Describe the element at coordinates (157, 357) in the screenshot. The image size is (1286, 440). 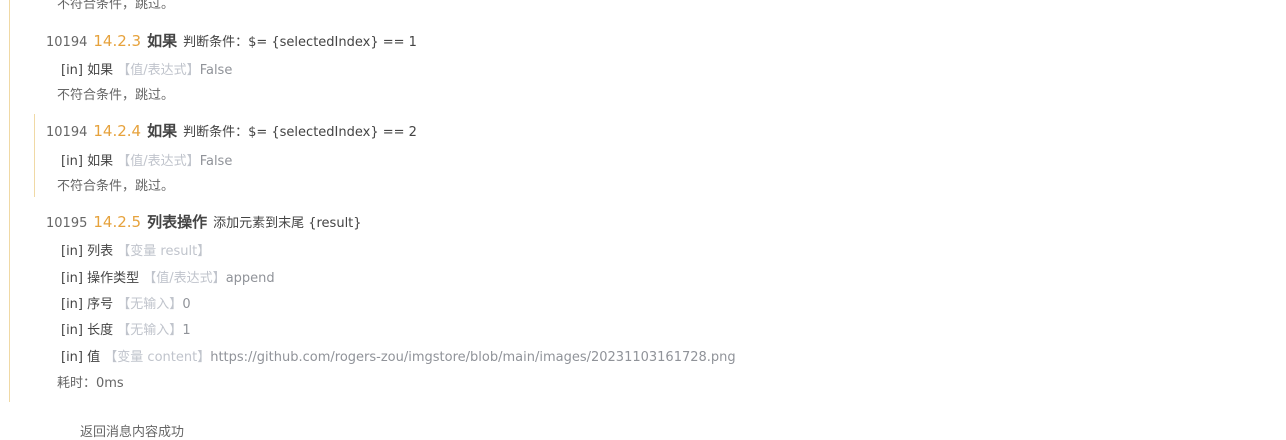
I see `param-hint: 【变量 content】` at that location.